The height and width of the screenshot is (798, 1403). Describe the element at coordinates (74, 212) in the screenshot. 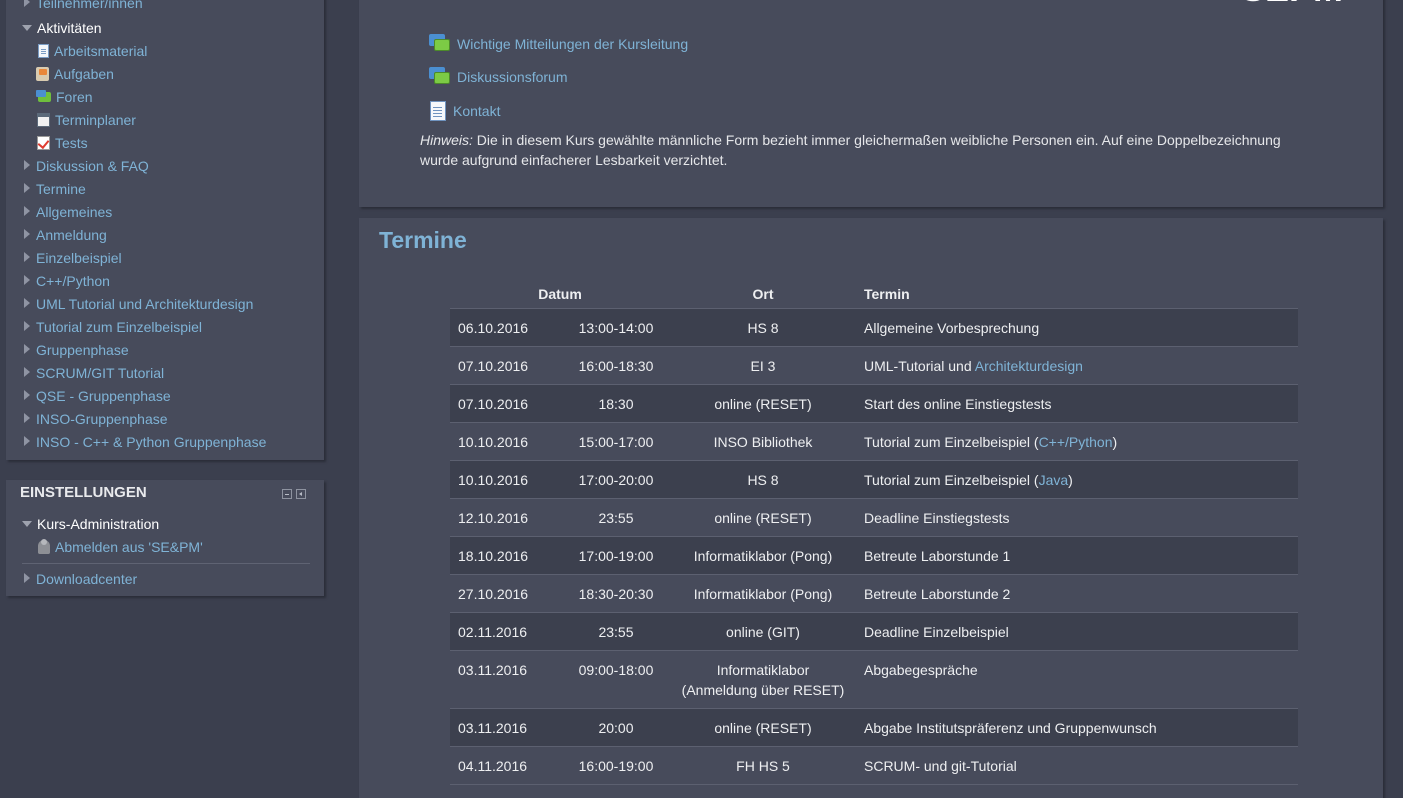

I see `nav-item-label: Allgemeines` at that location.